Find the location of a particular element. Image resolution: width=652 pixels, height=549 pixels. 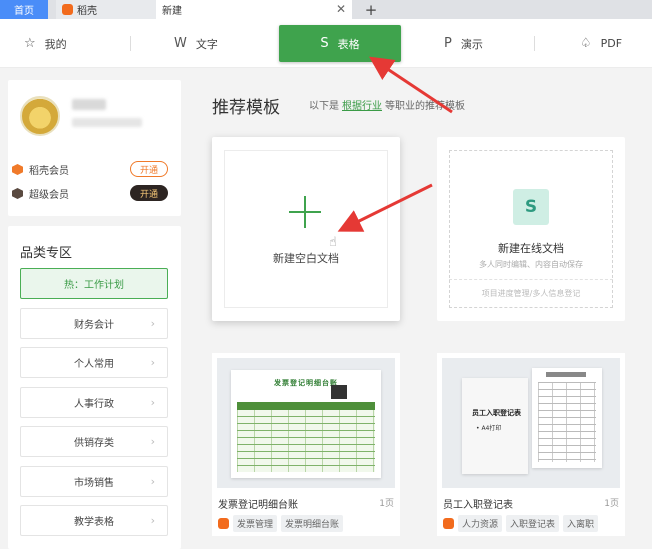

new-blank-doc-label: 新建空白文档 is located at coordinates (306, 258).